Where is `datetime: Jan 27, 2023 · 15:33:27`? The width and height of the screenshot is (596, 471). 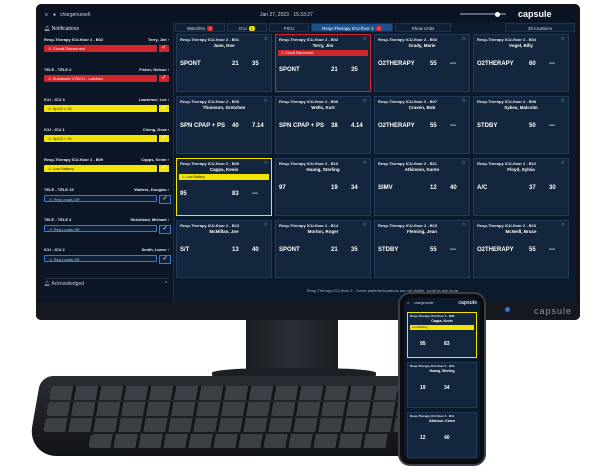
datetime: Jan 27, 2023 · 15:33:27 is located at coordinates (286, 15).